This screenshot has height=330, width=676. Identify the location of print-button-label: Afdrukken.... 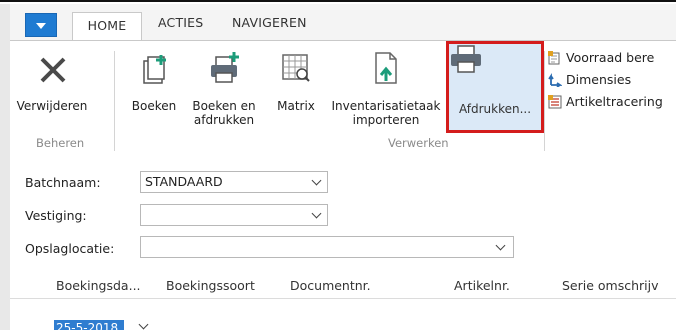
(495, 109).